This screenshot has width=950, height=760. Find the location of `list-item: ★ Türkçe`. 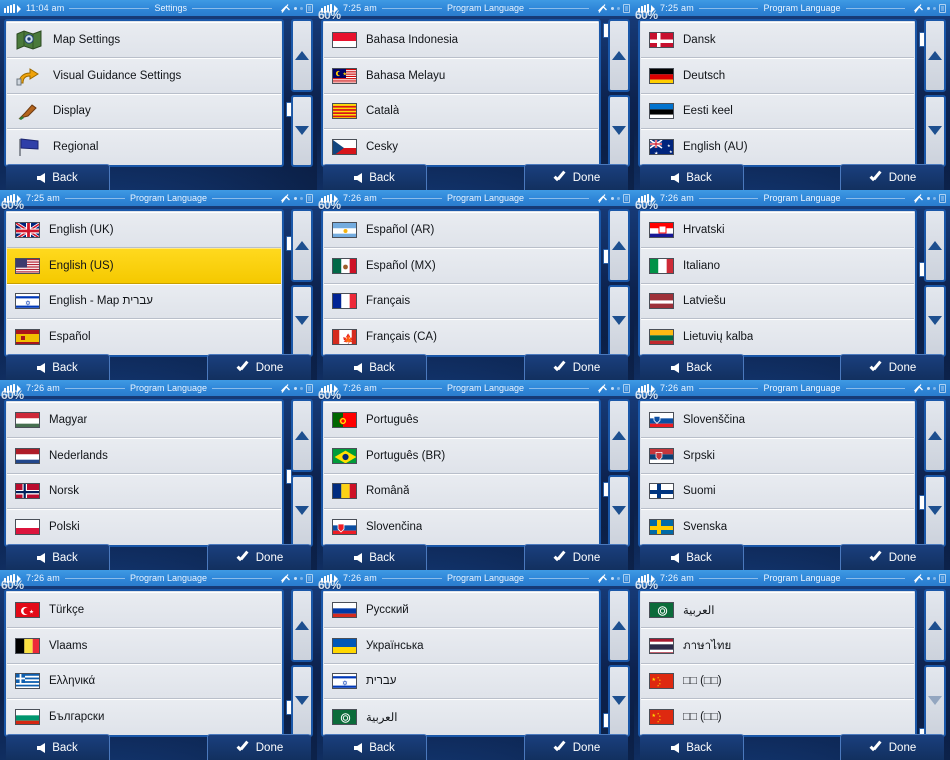

list-item: ★ Türkçe is located at coordinates (144, 610).